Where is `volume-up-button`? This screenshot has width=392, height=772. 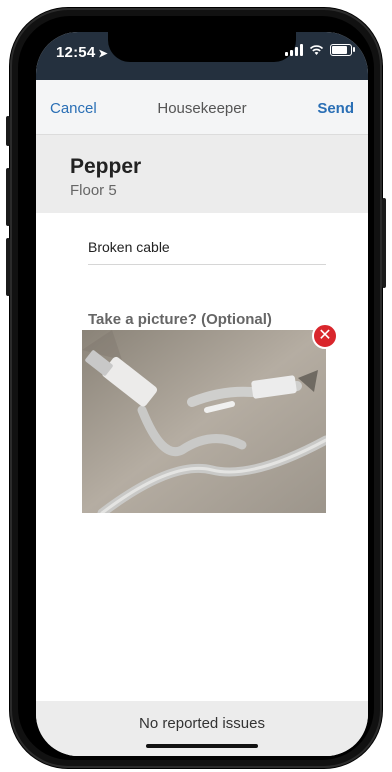
volume-up-button is located at coordinates (8, 197).